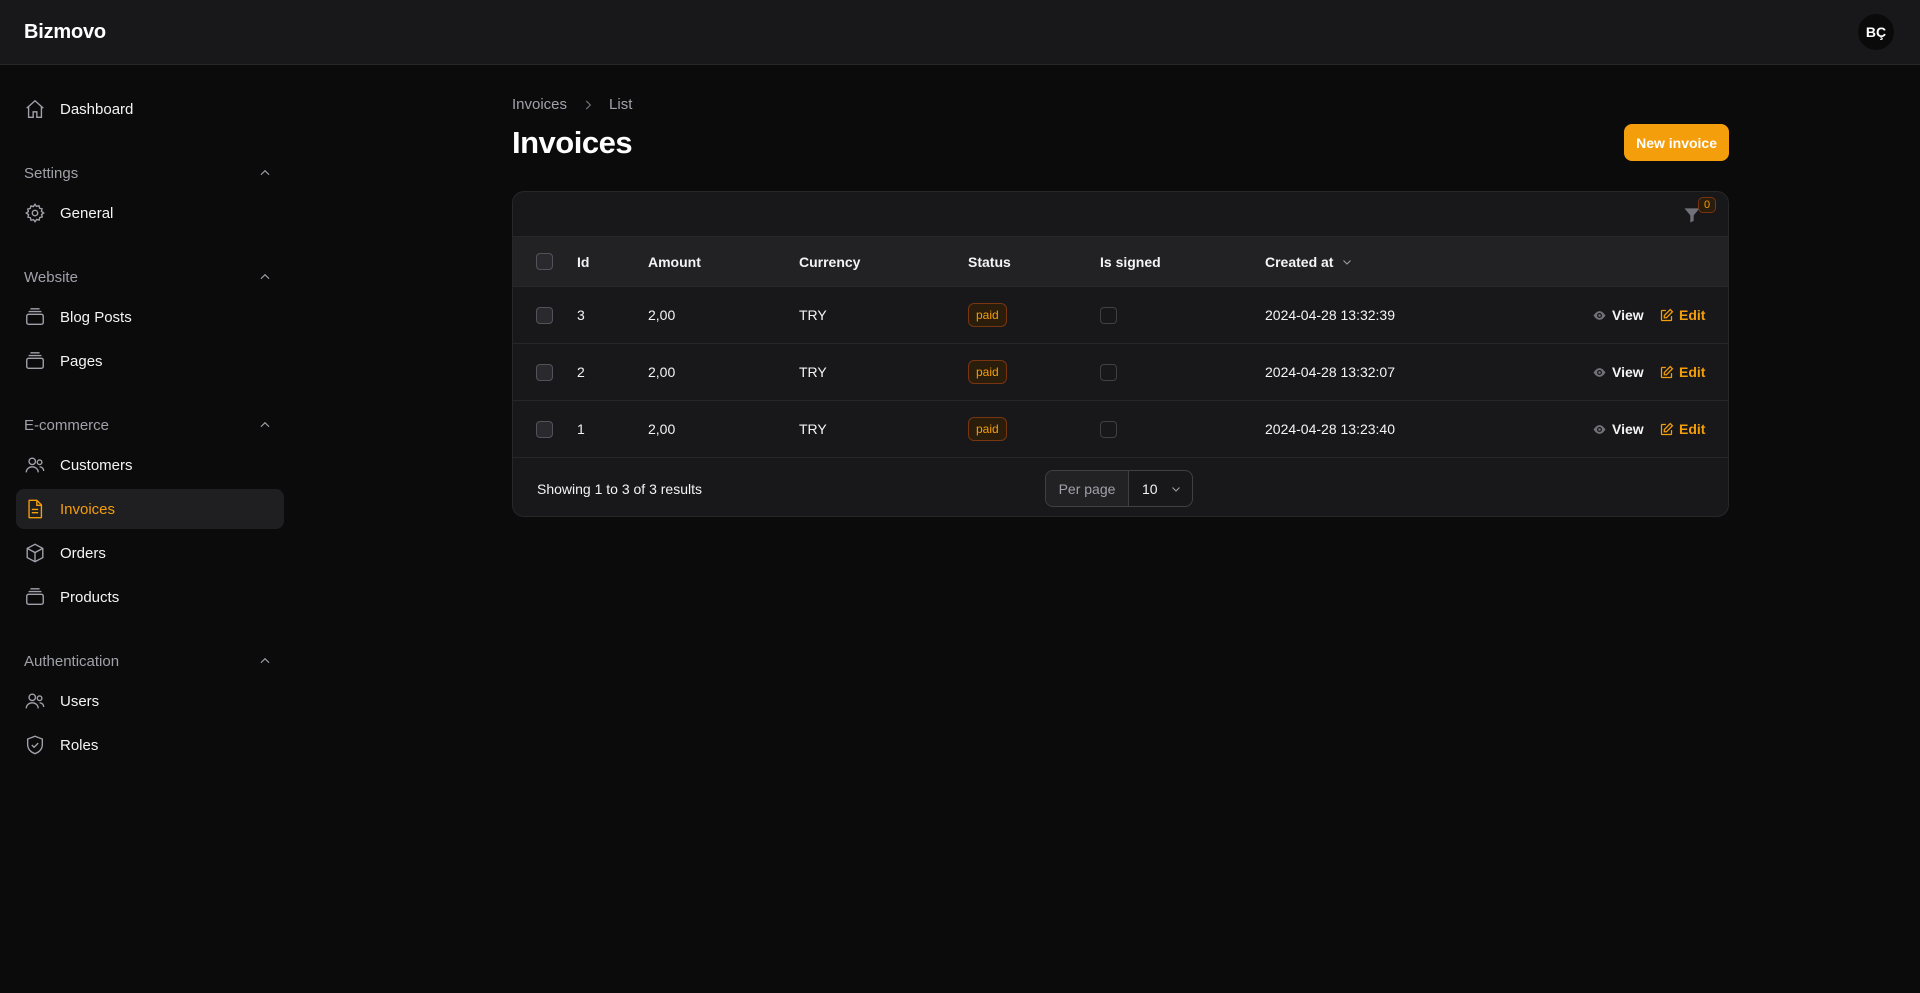  What do you see at coordinates (581, 372) in the screenshot?
I see `cell-id: 2` at bounding box center [581, 372].